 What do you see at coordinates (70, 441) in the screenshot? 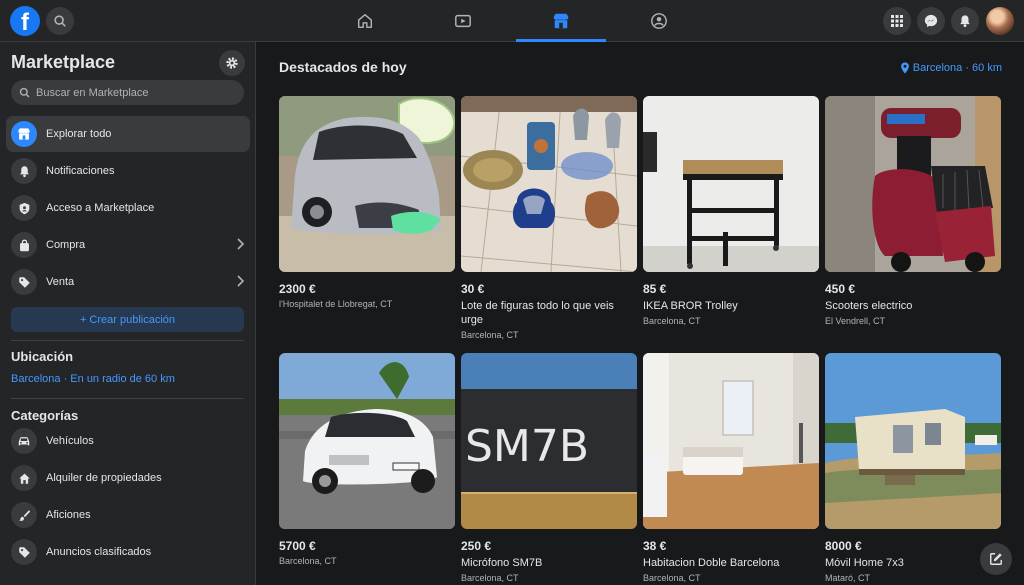
I see `sidebar-item-label: Vehículos` at bounding box center [70, 441].